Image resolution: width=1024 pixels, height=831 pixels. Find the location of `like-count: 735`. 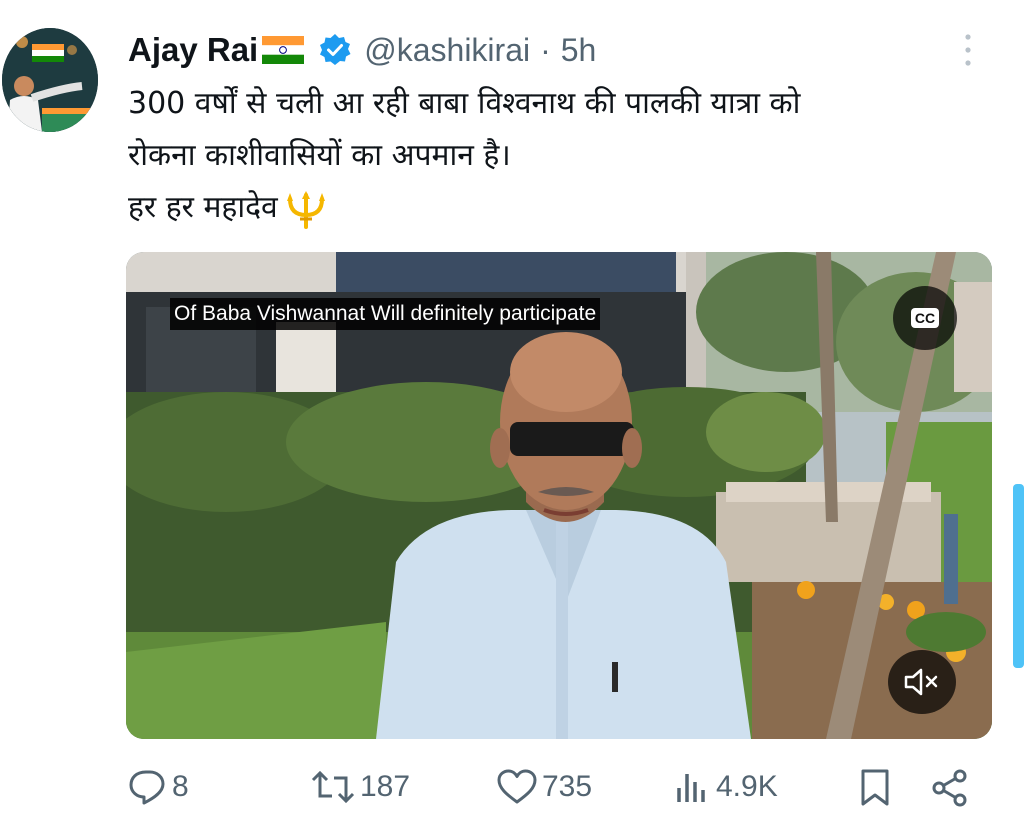

like-count: 735 is located at coordinates (567, 786).